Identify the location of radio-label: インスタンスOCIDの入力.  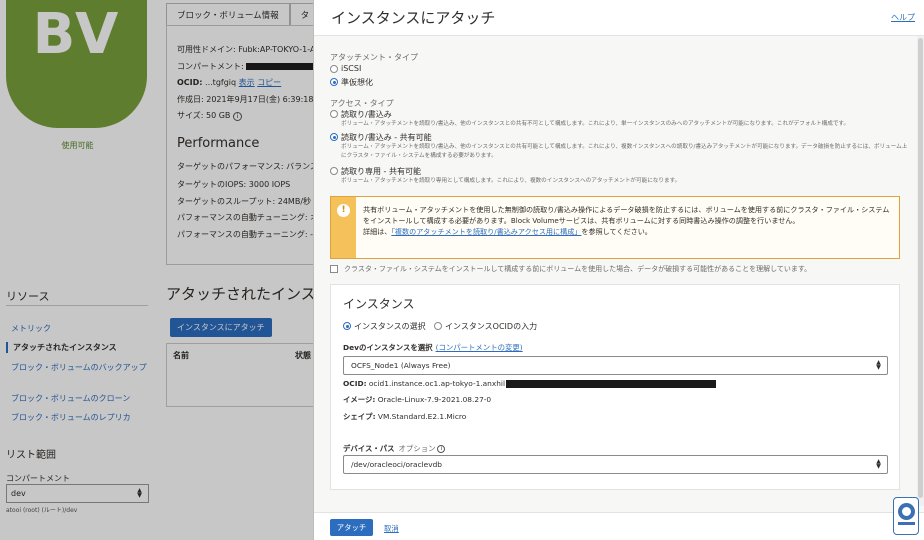
(491, 326).